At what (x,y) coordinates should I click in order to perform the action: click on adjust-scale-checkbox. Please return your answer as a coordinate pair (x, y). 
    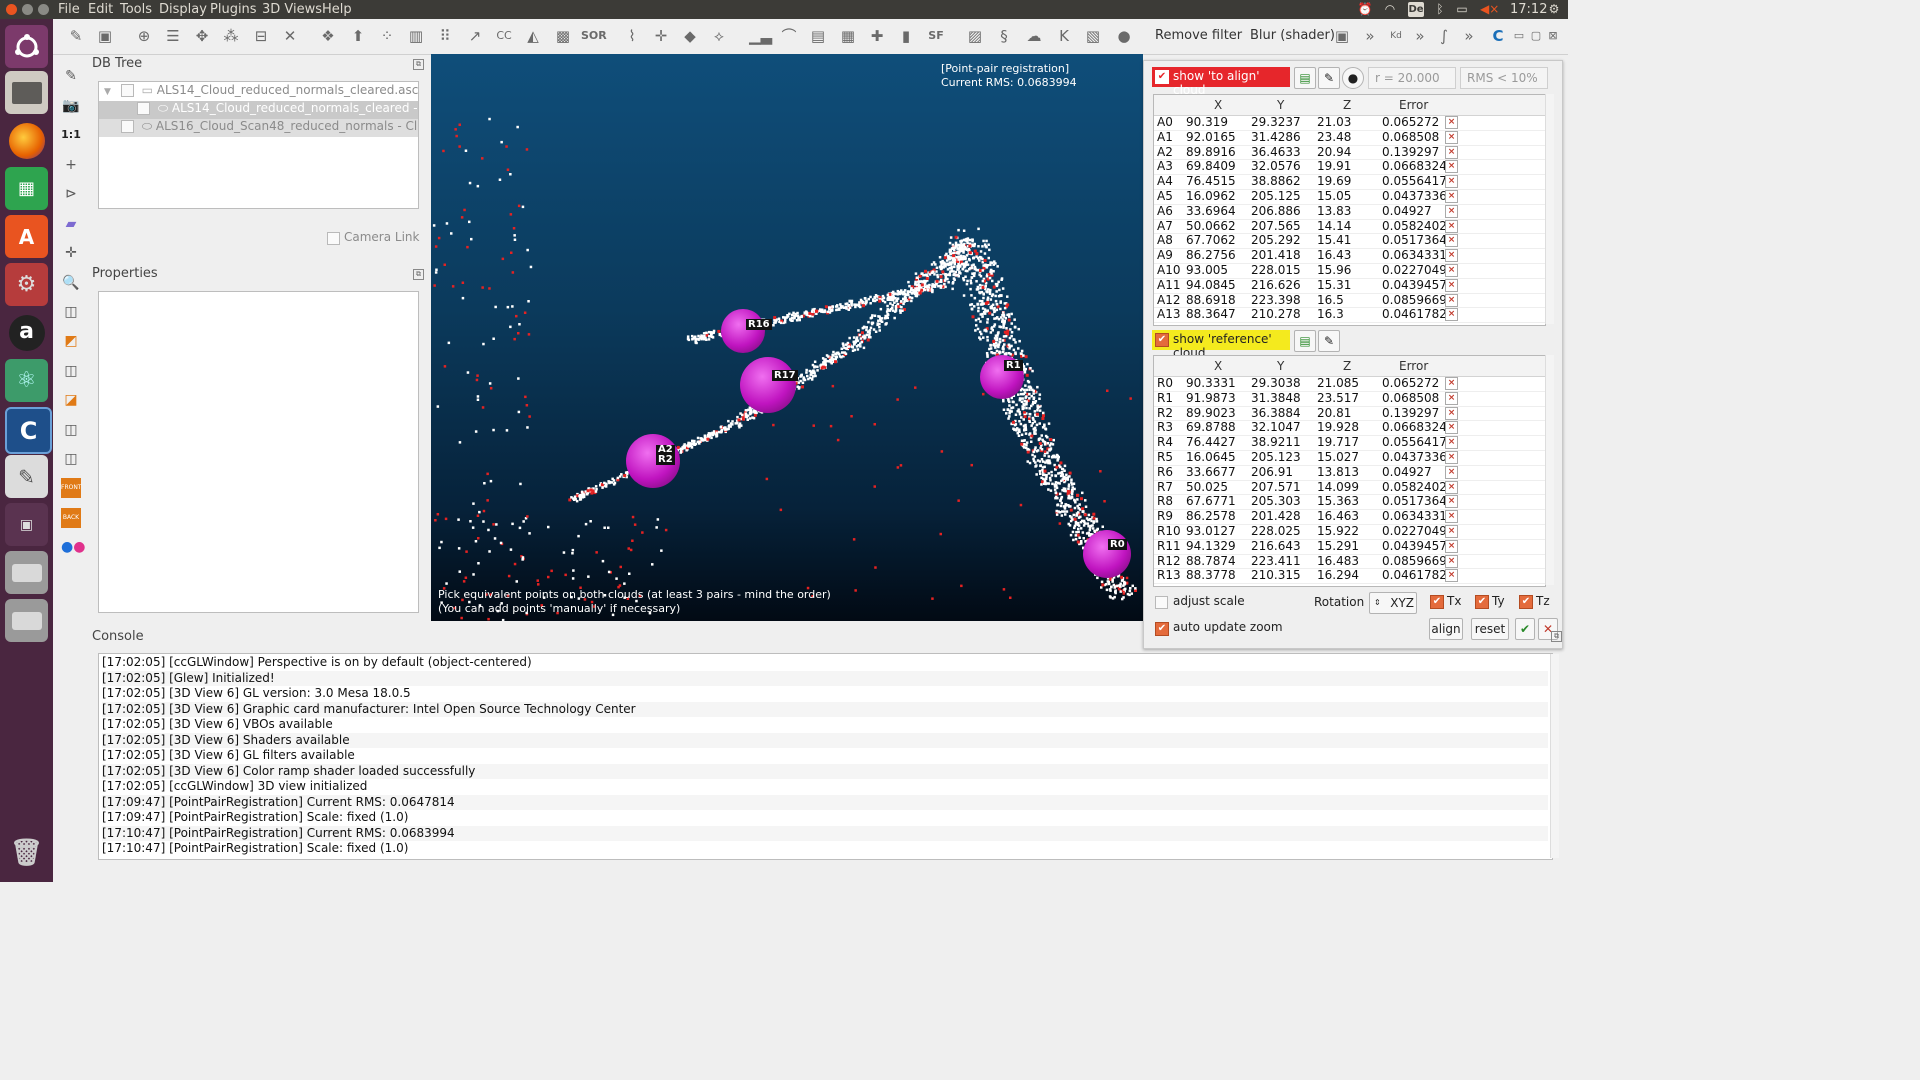
    Looking at the image, I should click on (1161, 602).